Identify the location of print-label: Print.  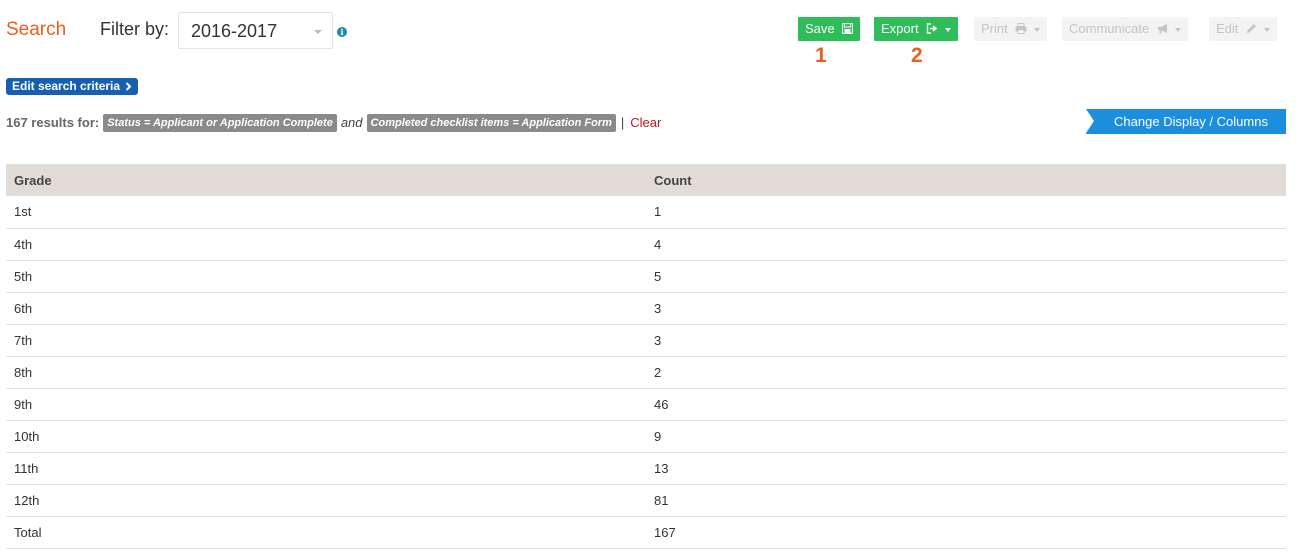
(994, 28).